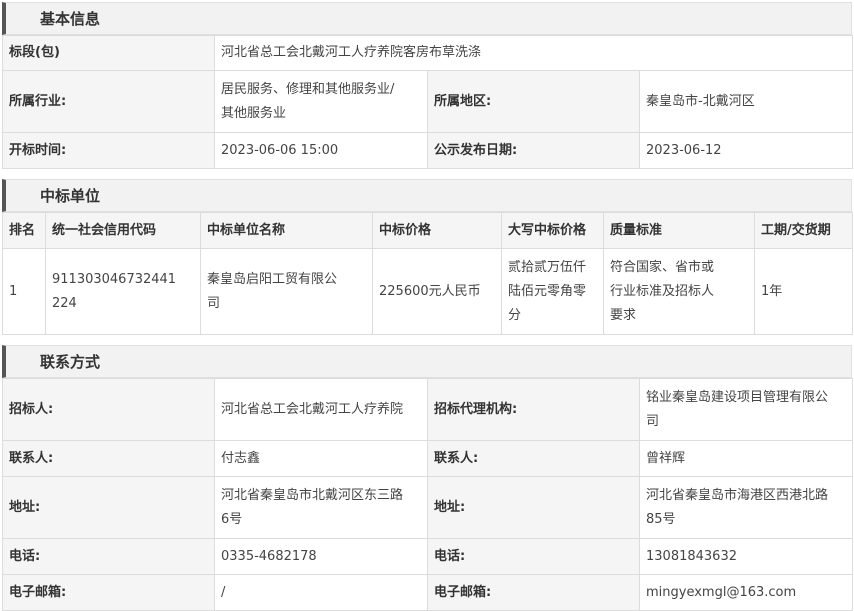 The height and width of the screenshot is (611, 854). What do you see at coordinates (437, 230) in the screenshot?
I see `header-price: 中标价格` at bounding box center [437, 230].